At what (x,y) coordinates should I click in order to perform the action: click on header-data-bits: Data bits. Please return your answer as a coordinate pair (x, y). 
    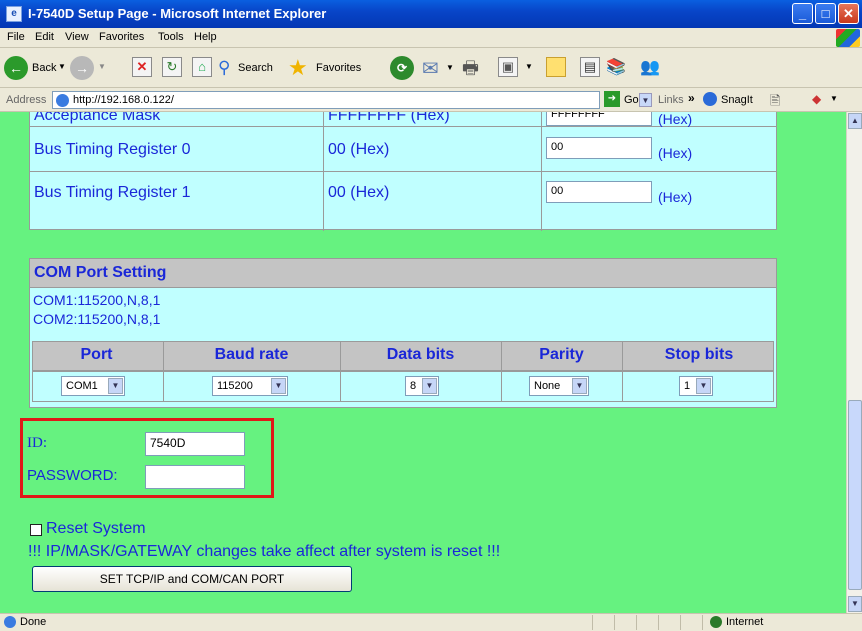
    Looking at the image, I should click on (420, 354).